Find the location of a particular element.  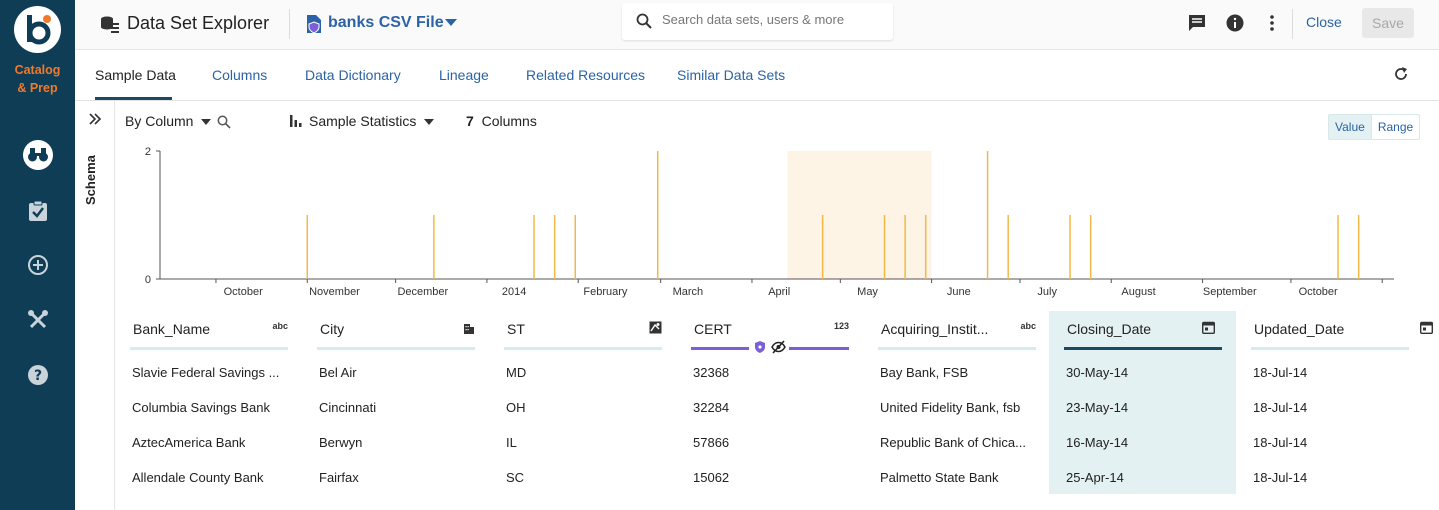

column-header: ST is located at coordinates (516, 329).